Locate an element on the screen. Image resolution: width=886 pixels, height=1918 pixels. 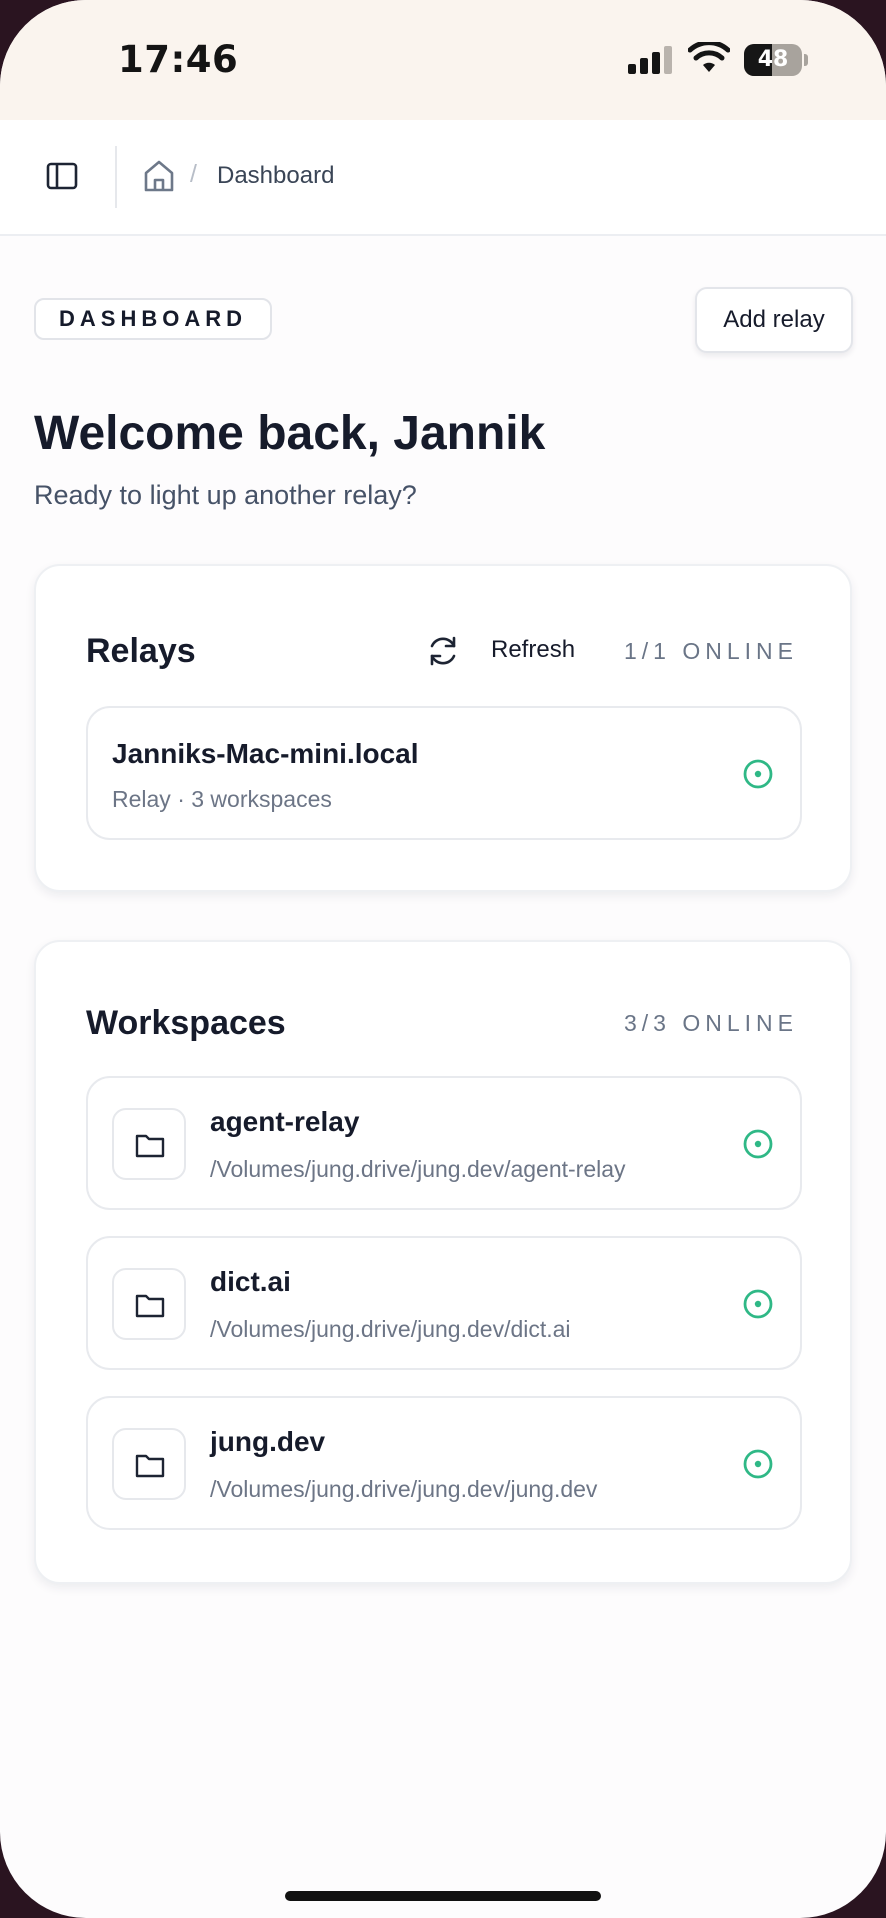
battery-body: 48 is located at coordinates (773, 60).